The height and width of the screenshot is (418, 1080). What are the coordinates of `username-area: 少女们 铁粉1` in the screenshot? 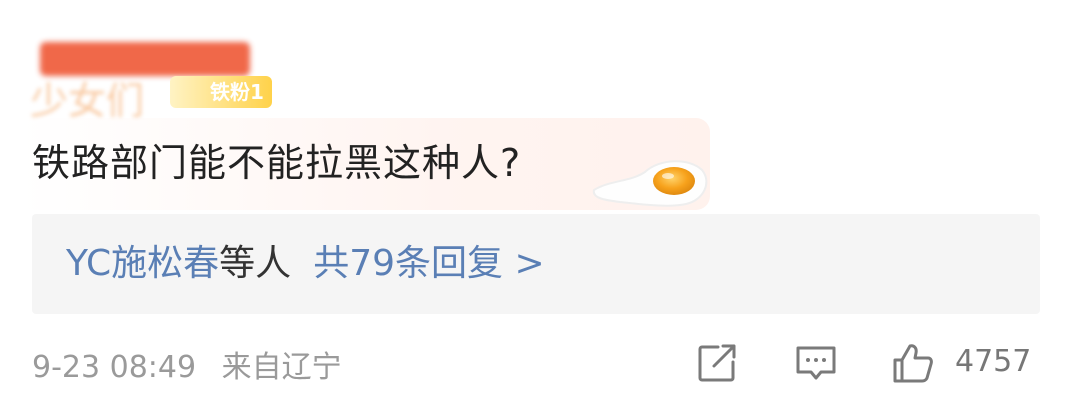 It's located at (151, 82).